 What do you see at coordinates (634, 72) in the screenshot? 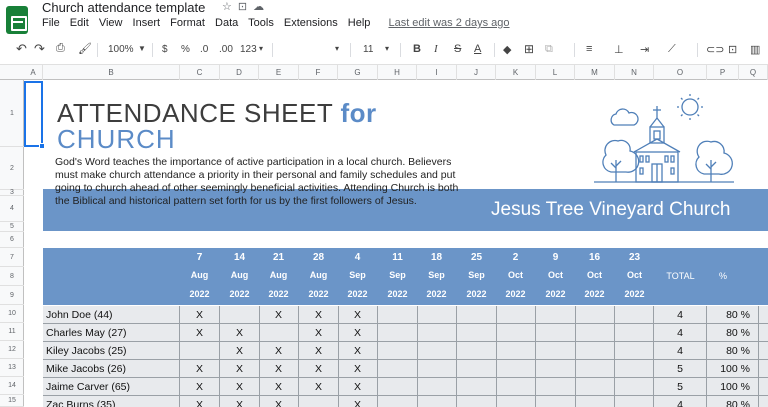
I see `column-header: N` at bounding box center [634, 72].